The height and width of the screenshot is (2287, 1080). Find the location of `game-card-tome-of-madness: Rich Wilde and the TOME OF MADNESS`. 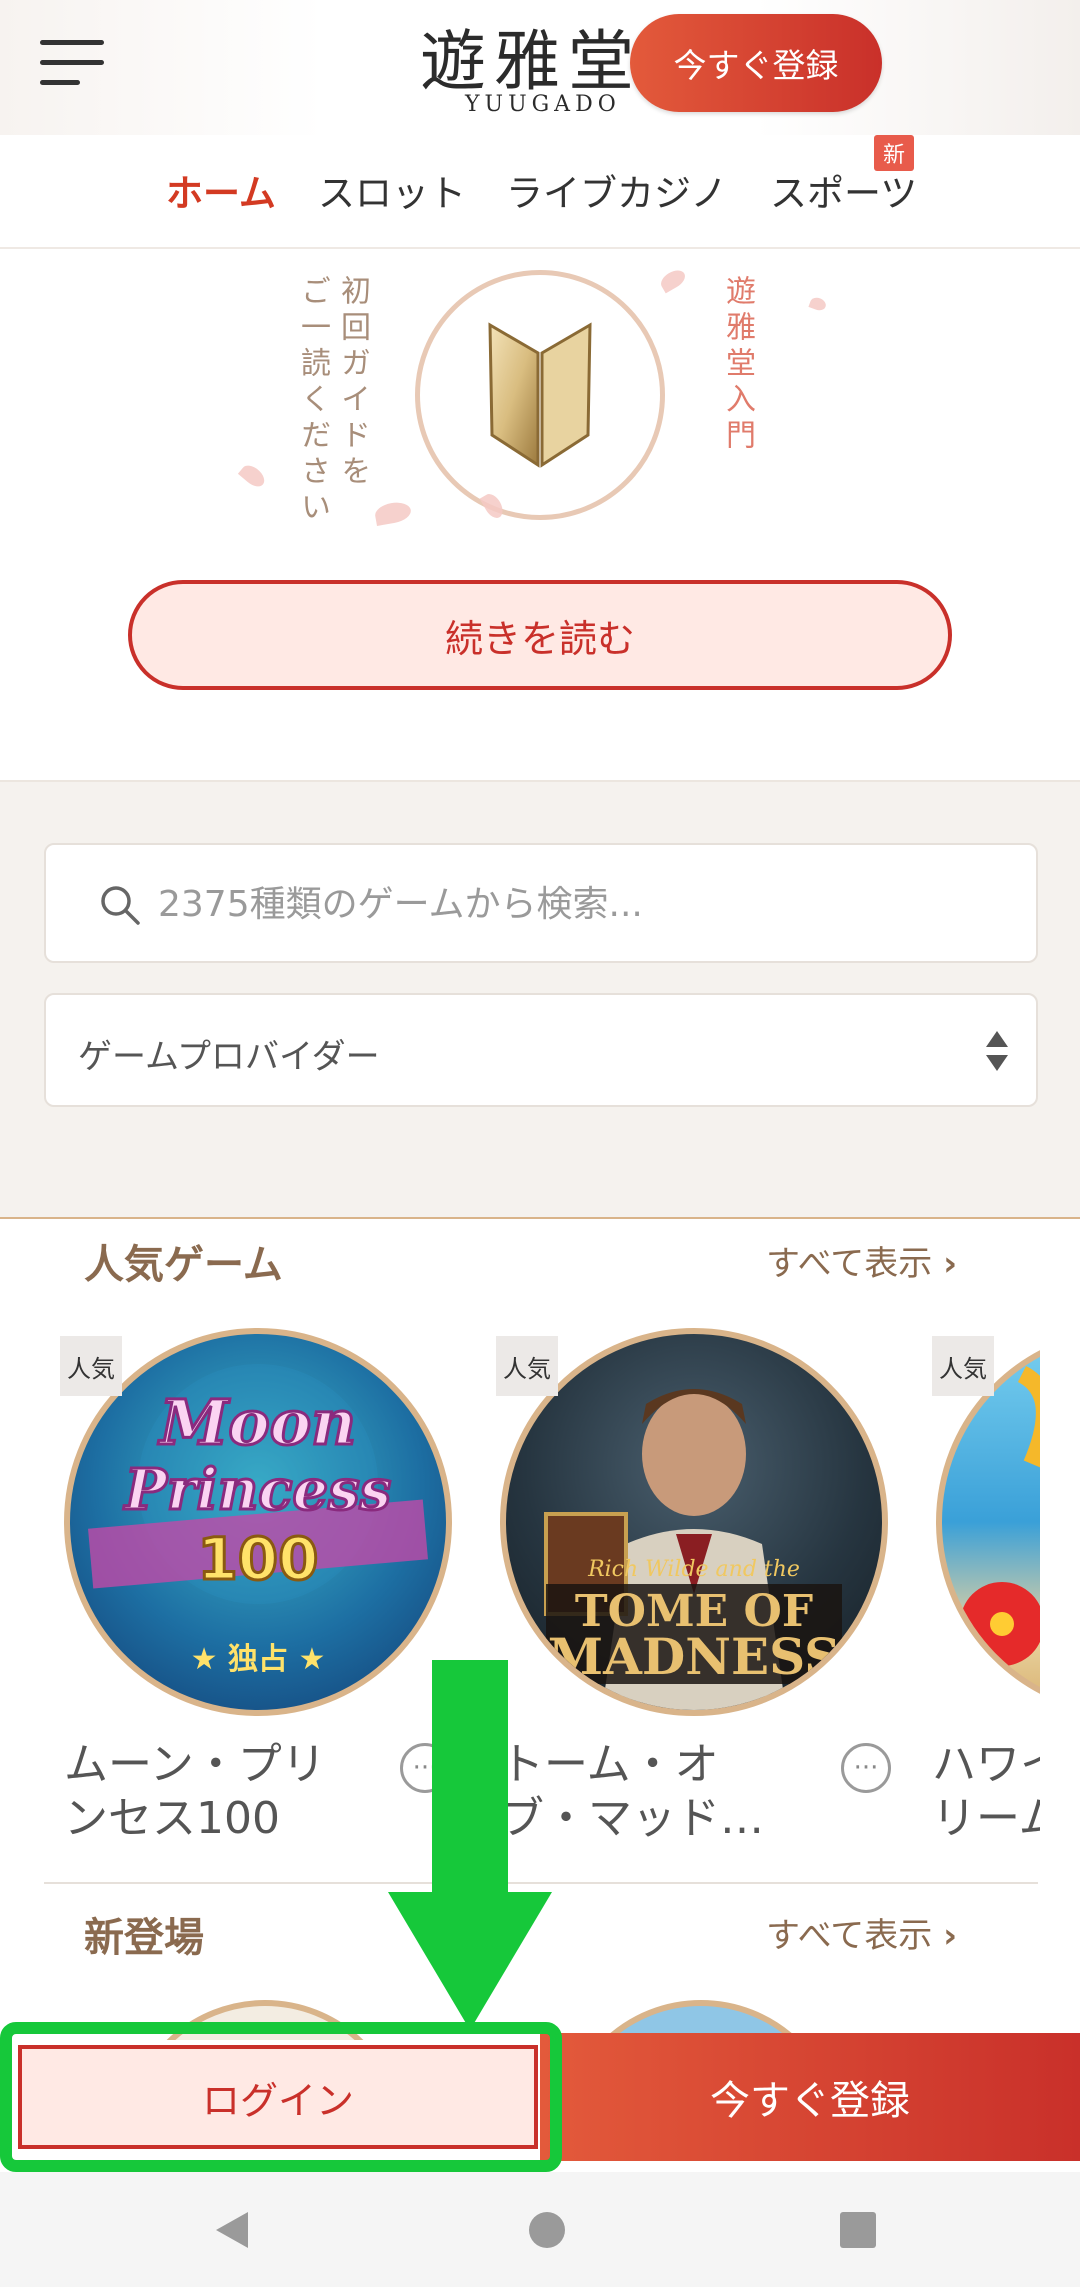

game-card-tome-of-madness: Rich Wilde and the TOME OF MADNESS is located at coordinates (694, 1522).